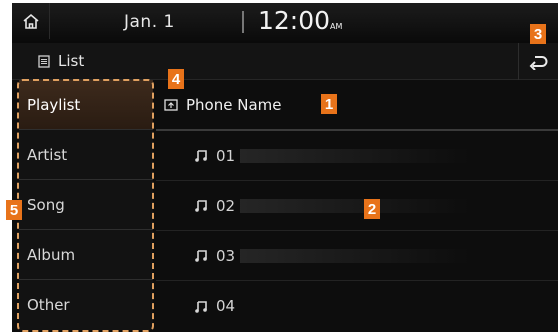  What do you see at coordinates (149, 22) in the screenshot?
I see `date-display: Jan. 1` at bounding box center [149, 22].